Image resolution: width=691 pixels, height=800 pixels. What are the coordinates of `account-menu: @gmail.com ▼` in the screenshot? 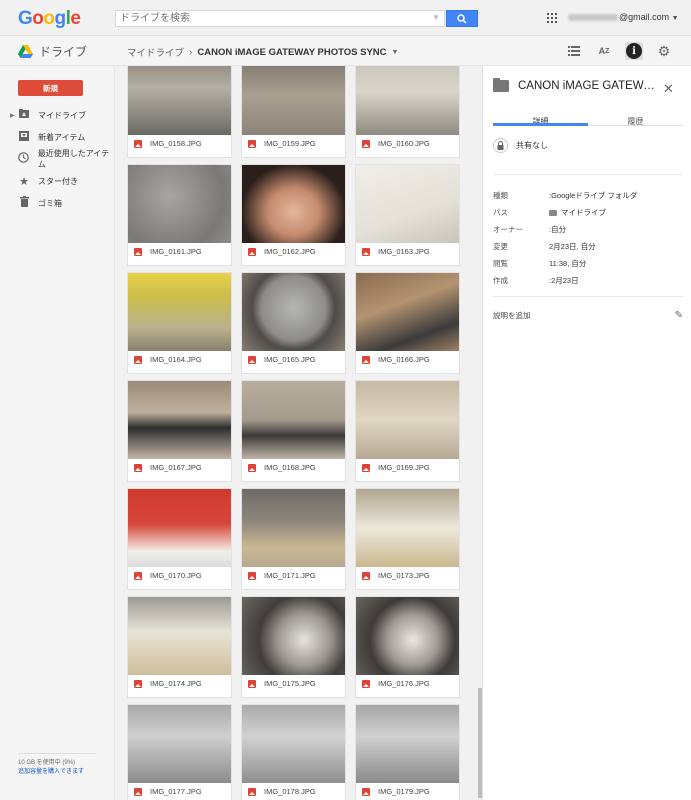 It's located at (623, 17).